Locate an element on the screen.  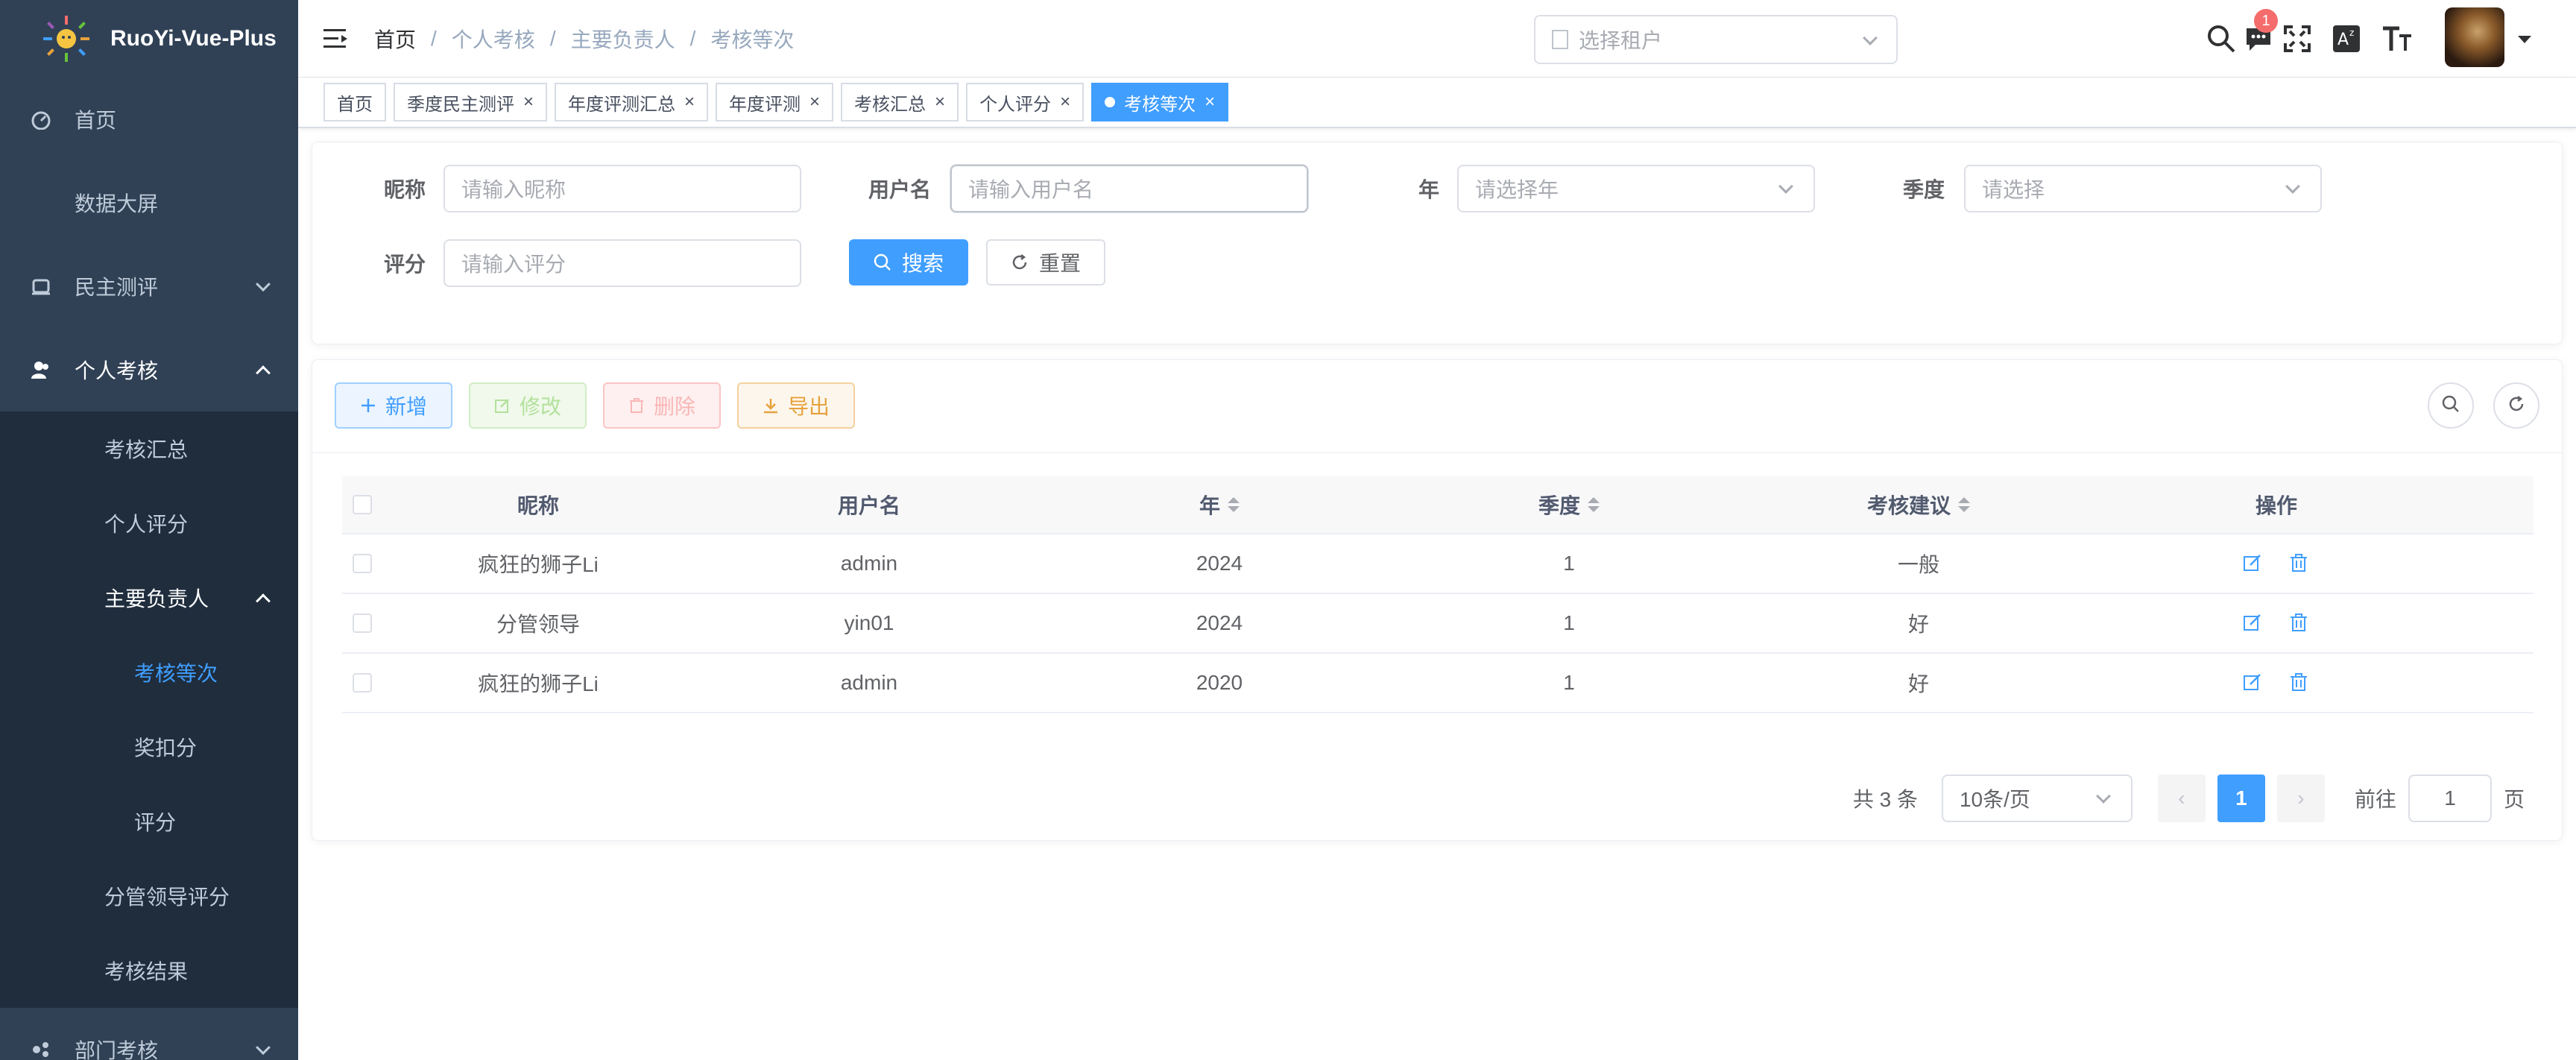
tag-quarterly-democratic: 季度民主测评 × is located at coordinates (471, 102).